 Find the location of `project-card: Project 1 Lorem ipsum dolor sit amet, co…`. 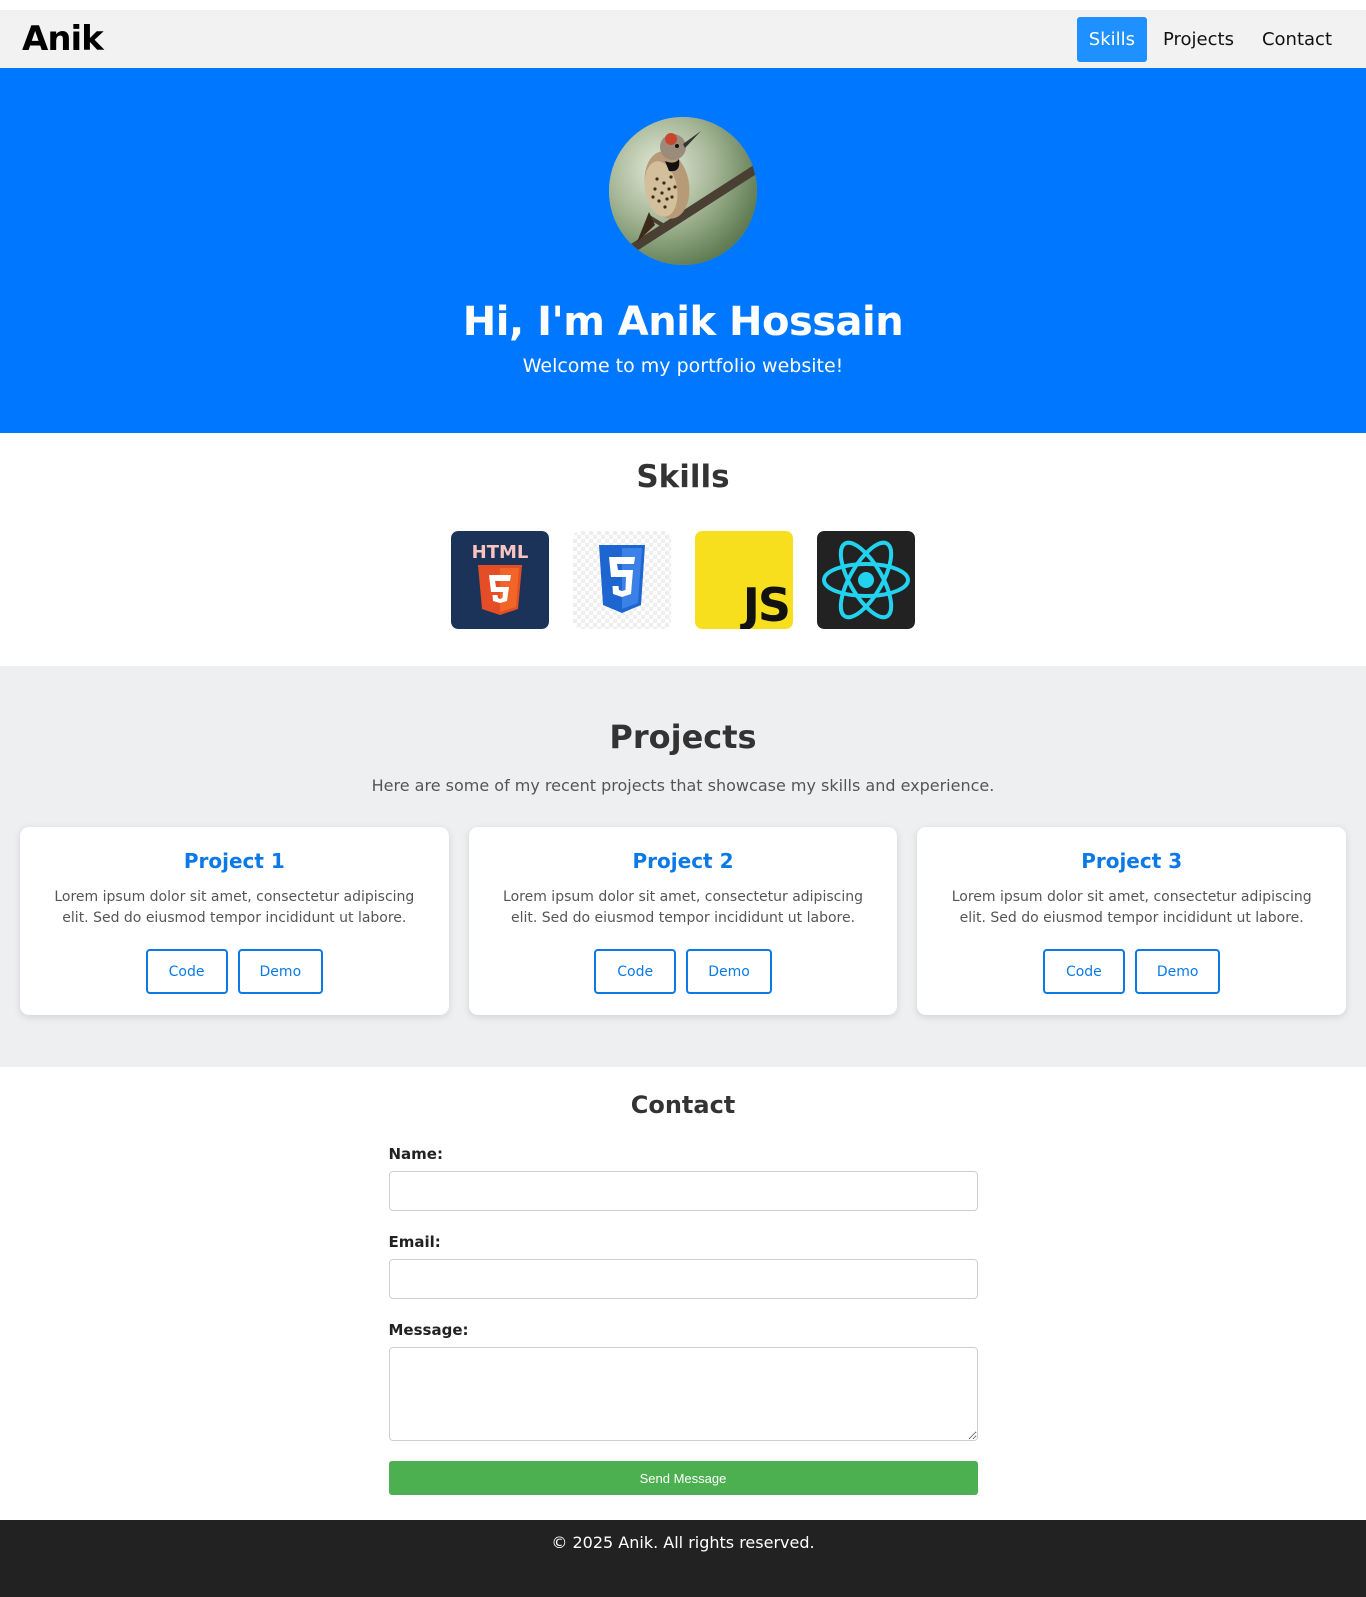

project-card: Project 1 Lorem ipsum dolor sit amet, co… is located at coordinates (234, 921).